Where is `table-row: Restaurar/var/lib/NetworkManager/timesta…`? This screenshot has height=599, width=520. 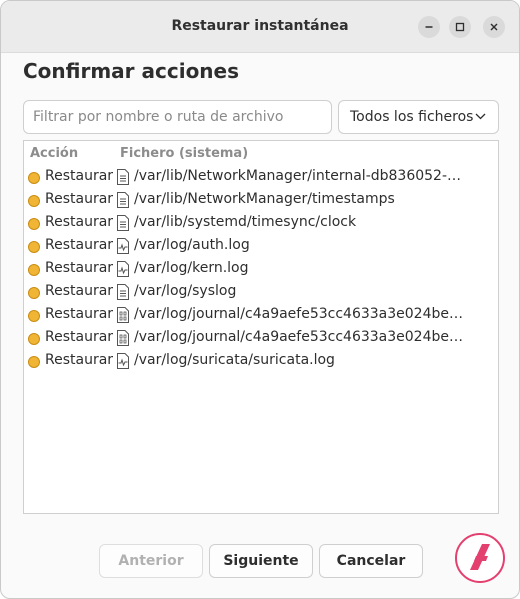
table-row: Restaurar/var/lib/NetworkManager/timesta… is located at coordinates (261, 200).